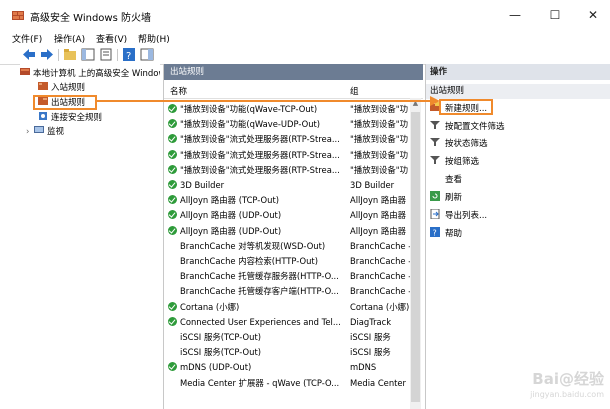 This screenshot has width=610, height=409. What do you see at coordinates (555, 15) in the screenshot?
I see `maximize-button: ☐` at bounding box center [555, 15].